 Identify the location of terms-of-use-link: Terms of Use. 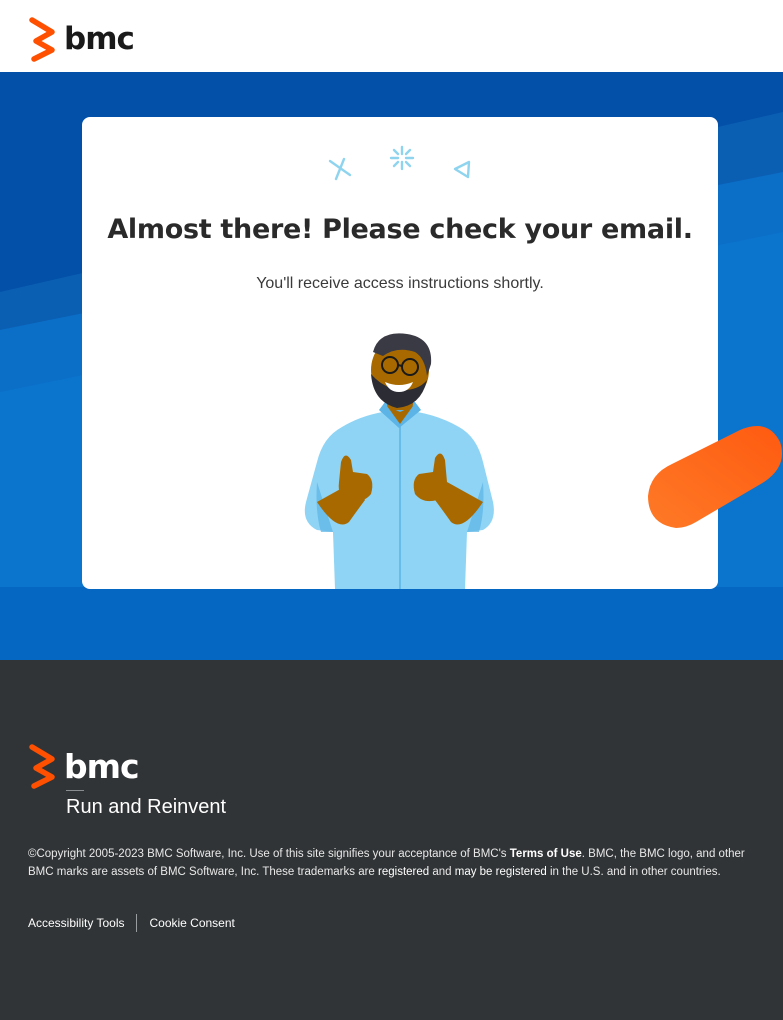
(546, 854).